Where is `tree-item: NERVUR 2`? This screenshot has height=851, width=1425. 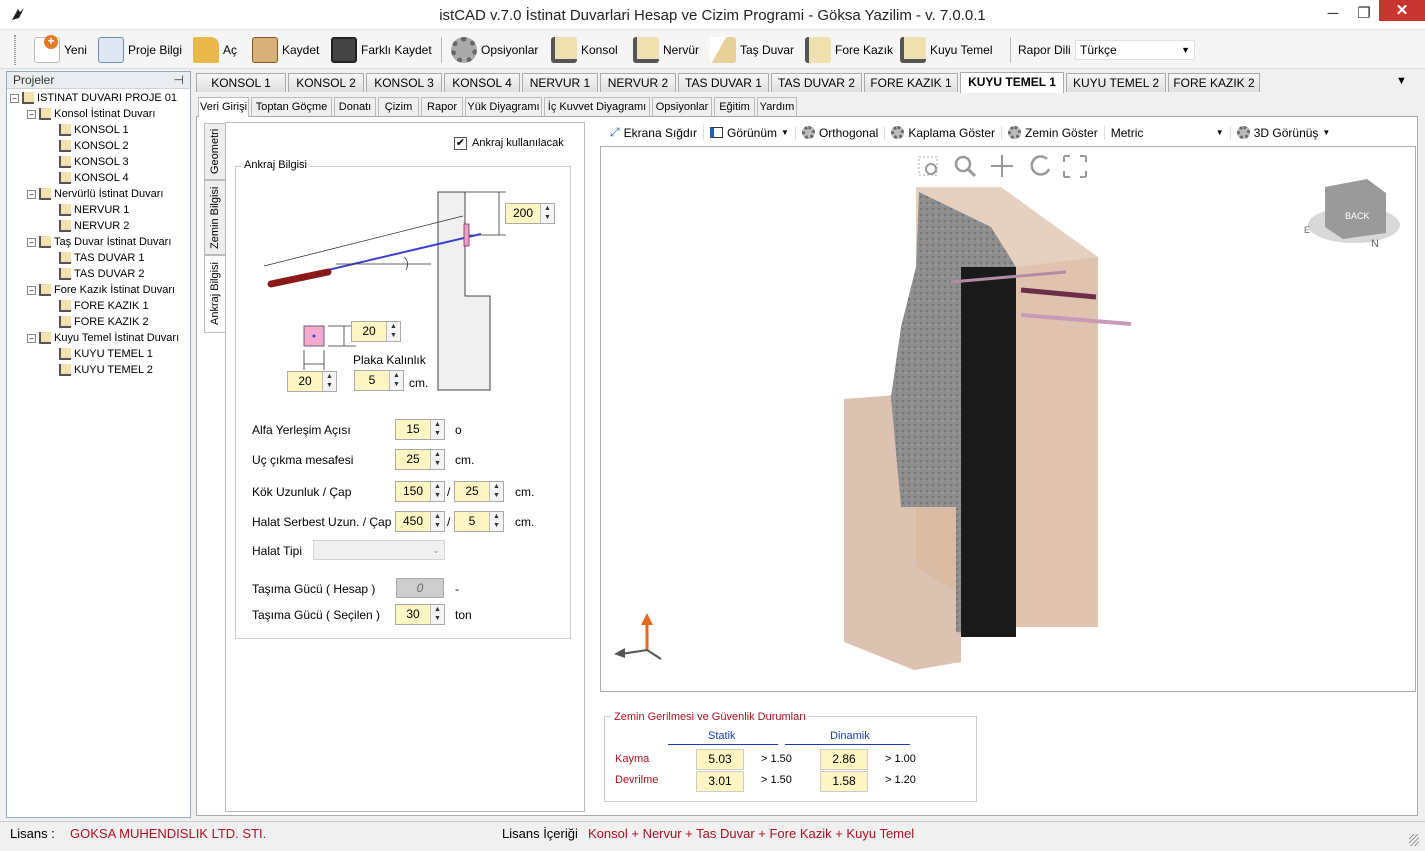 tree-item: NERVUR 2 is located at coordinates (94, 226).